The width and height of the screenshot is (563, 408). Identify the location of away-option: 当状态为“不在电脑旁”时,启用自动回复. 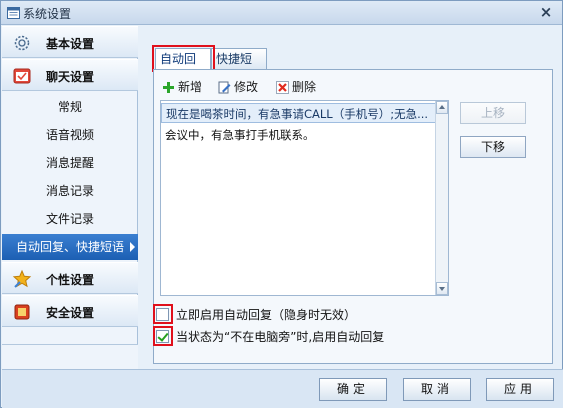
(286, 337).